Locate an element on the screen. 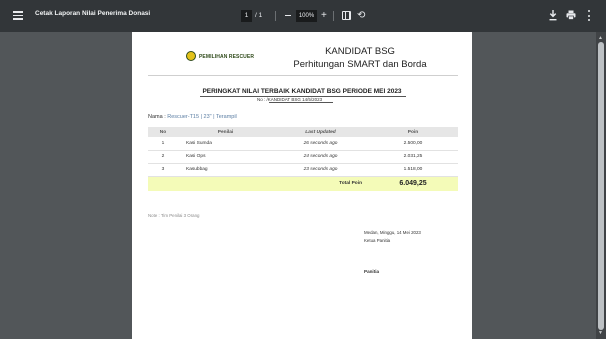 The image size is (606, 339). row-last-updated: 24 seconds ago is located at coordinates (320, 157).